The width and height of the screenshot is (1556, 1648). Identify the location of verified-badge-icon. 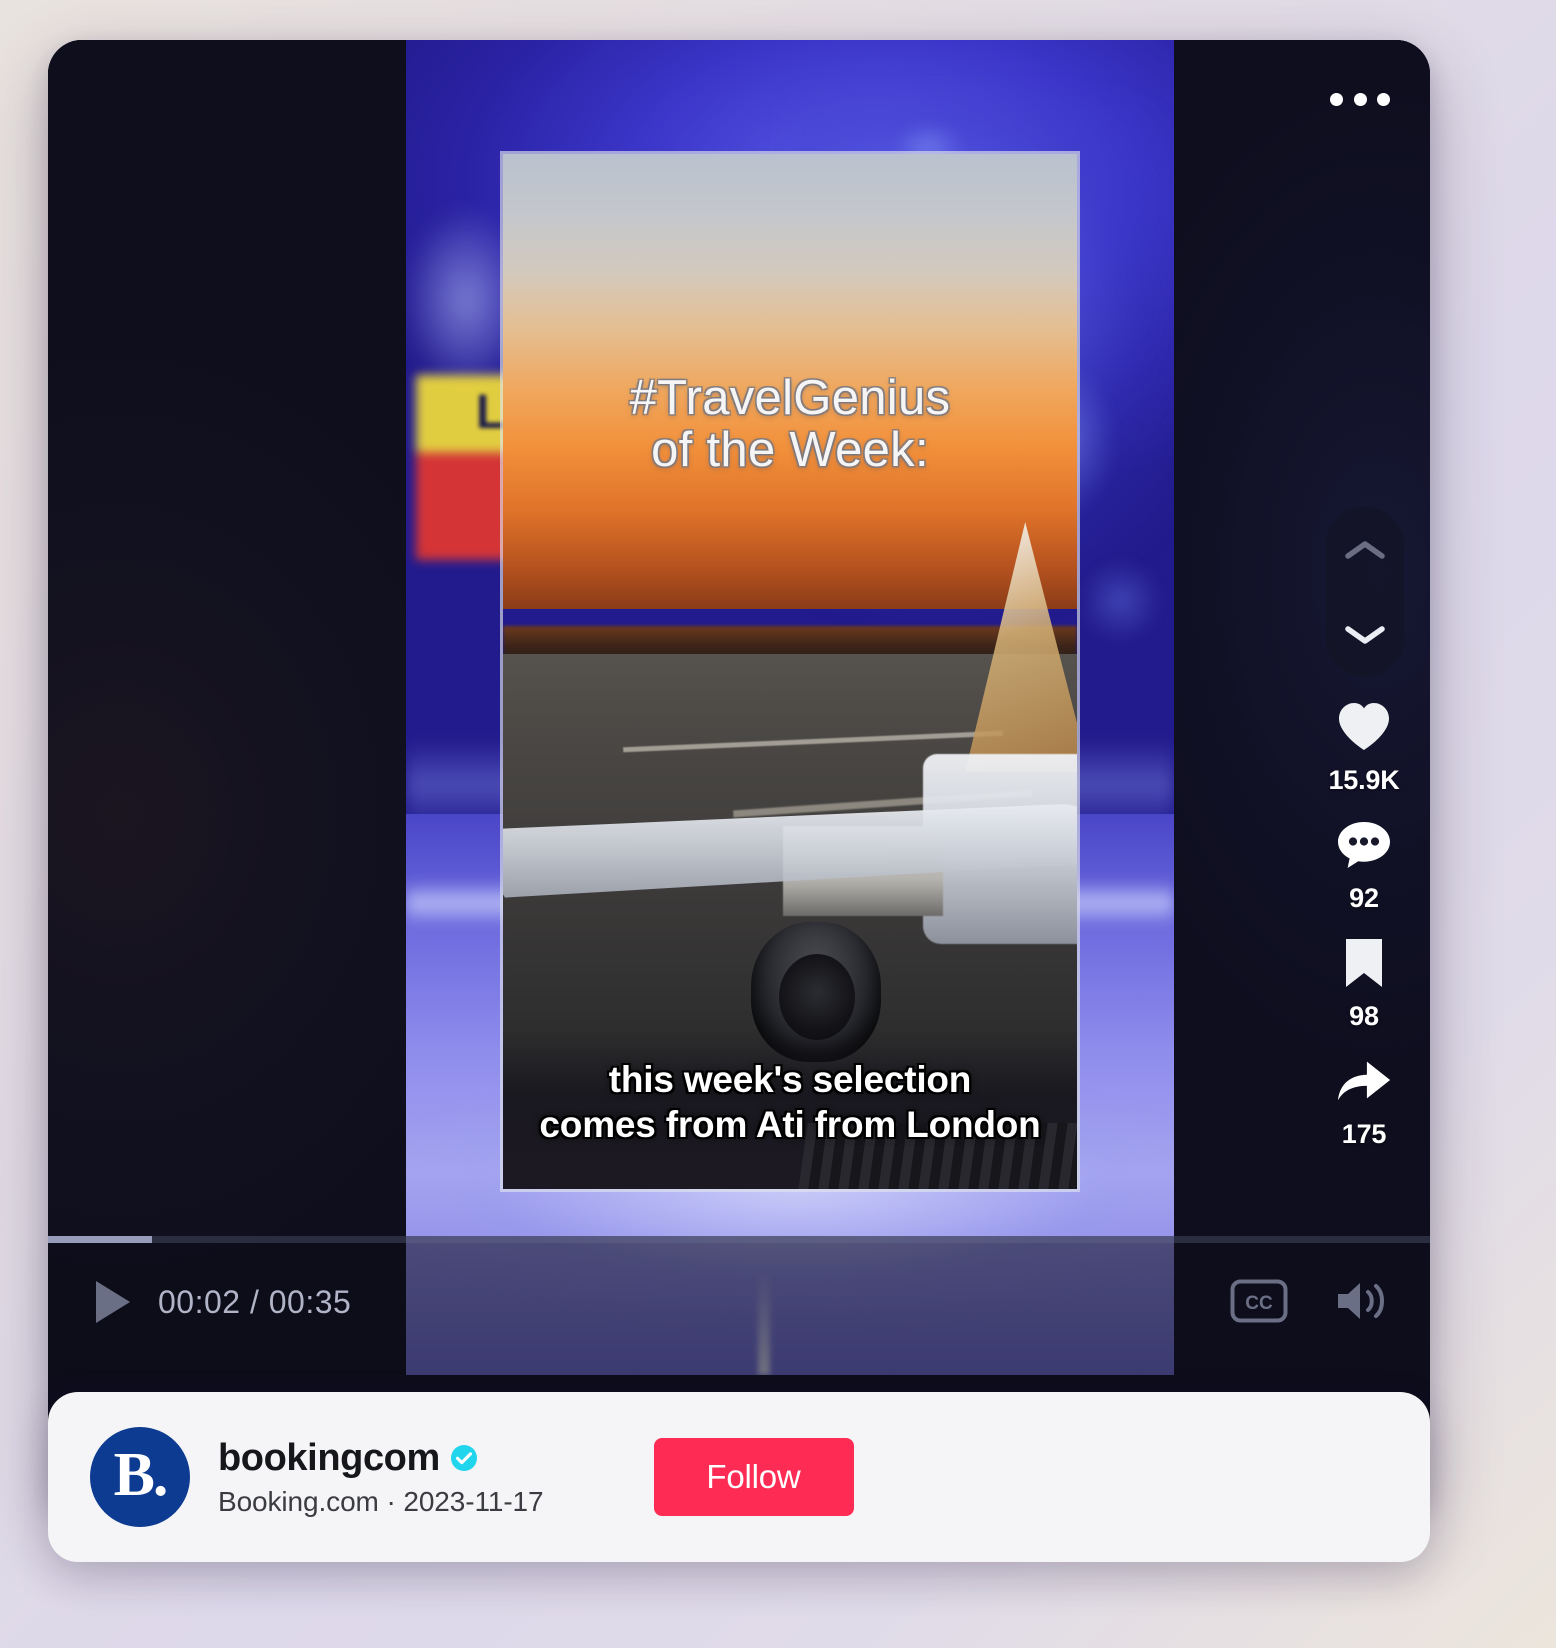
(464, 1458).